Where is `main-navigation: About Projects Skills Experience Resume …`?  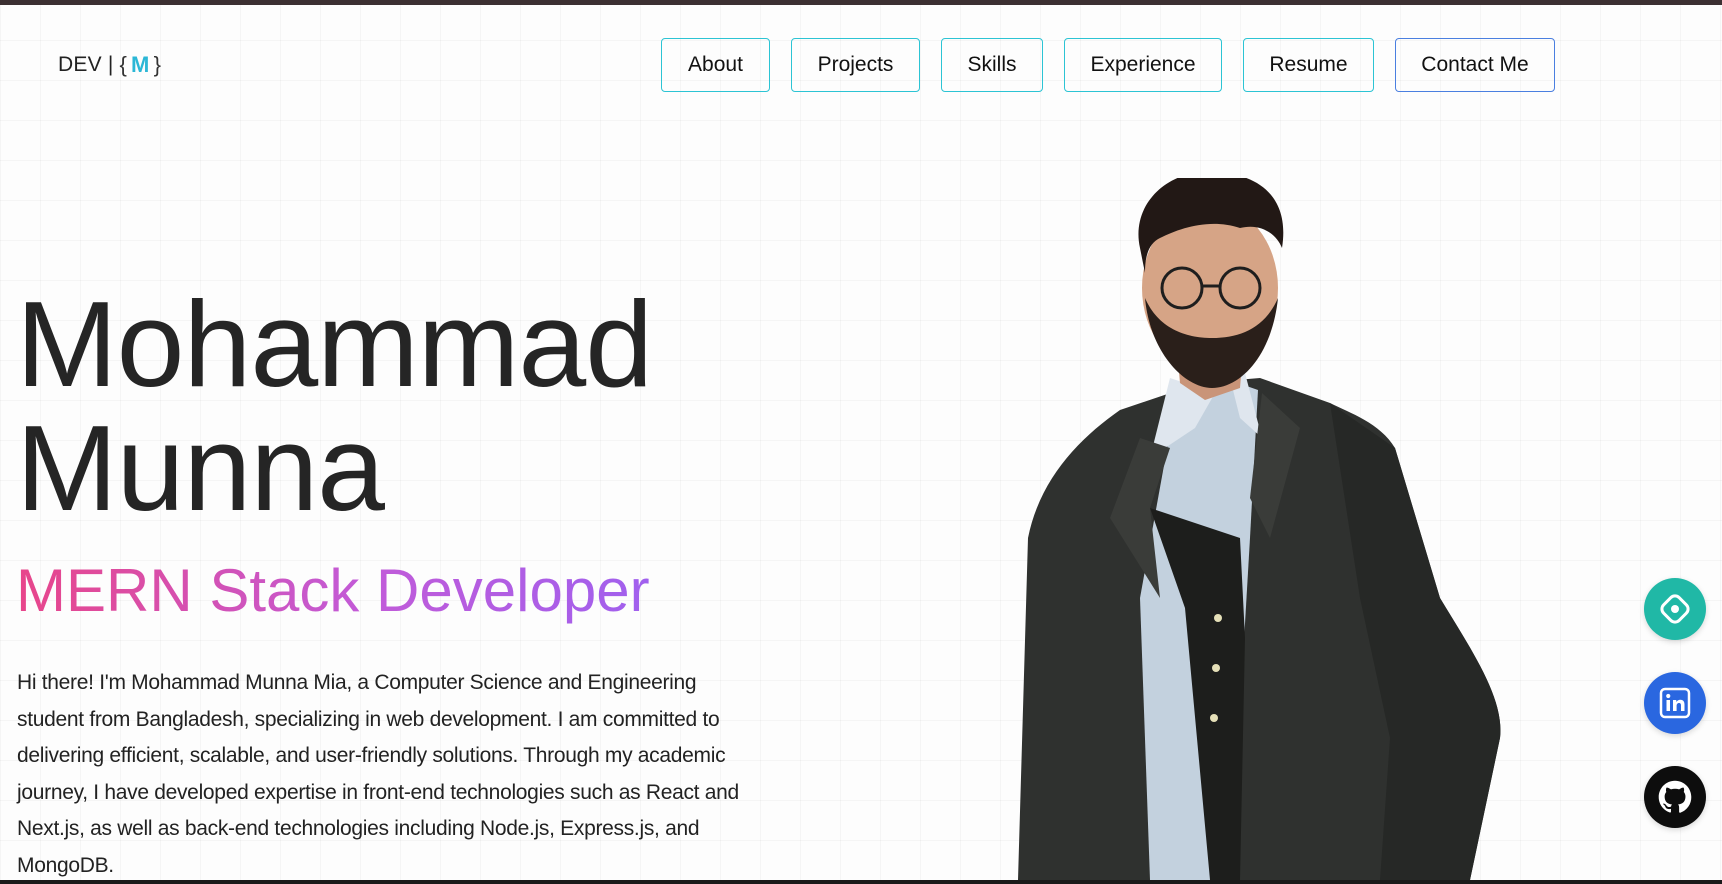
main-navigation: About Projects Skills Experience Resume … is located at coordinates (1108, 65).